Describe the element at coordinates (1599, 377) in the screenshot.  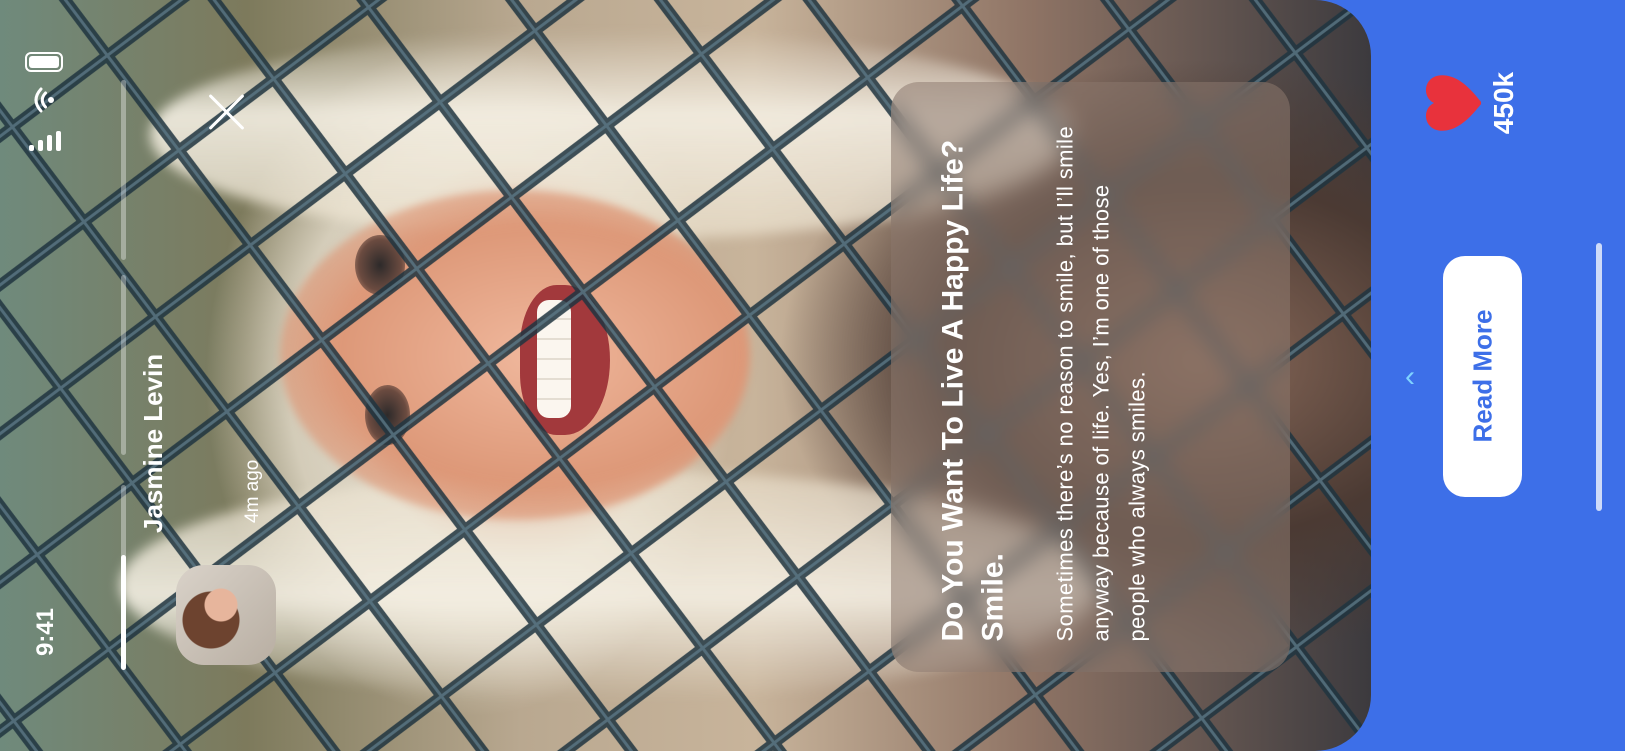
I see `home-indicator` at that location.